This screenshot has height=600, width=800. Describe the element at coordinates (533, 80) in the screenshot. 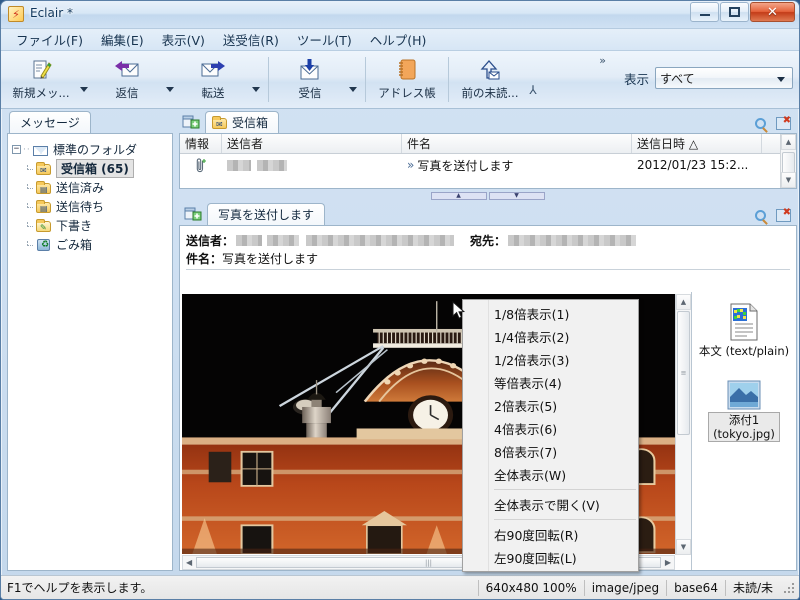

I see `prev-unread-extra: ⅄` at that location.